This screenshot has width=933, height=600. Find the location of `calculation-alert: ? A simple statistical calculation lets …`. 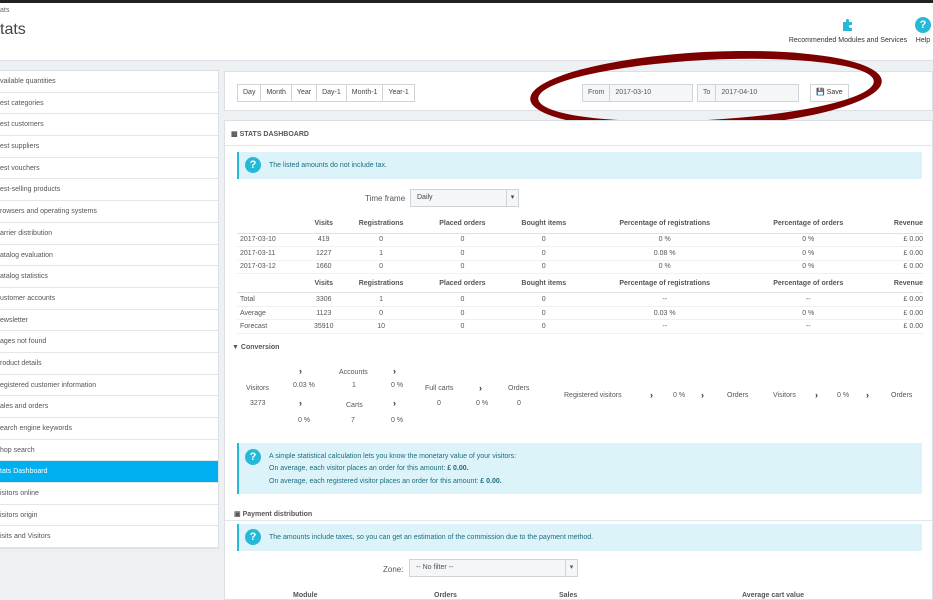

calculation-alert: ? A simple statistical calculation lets … is located at coordinates (579, 468).